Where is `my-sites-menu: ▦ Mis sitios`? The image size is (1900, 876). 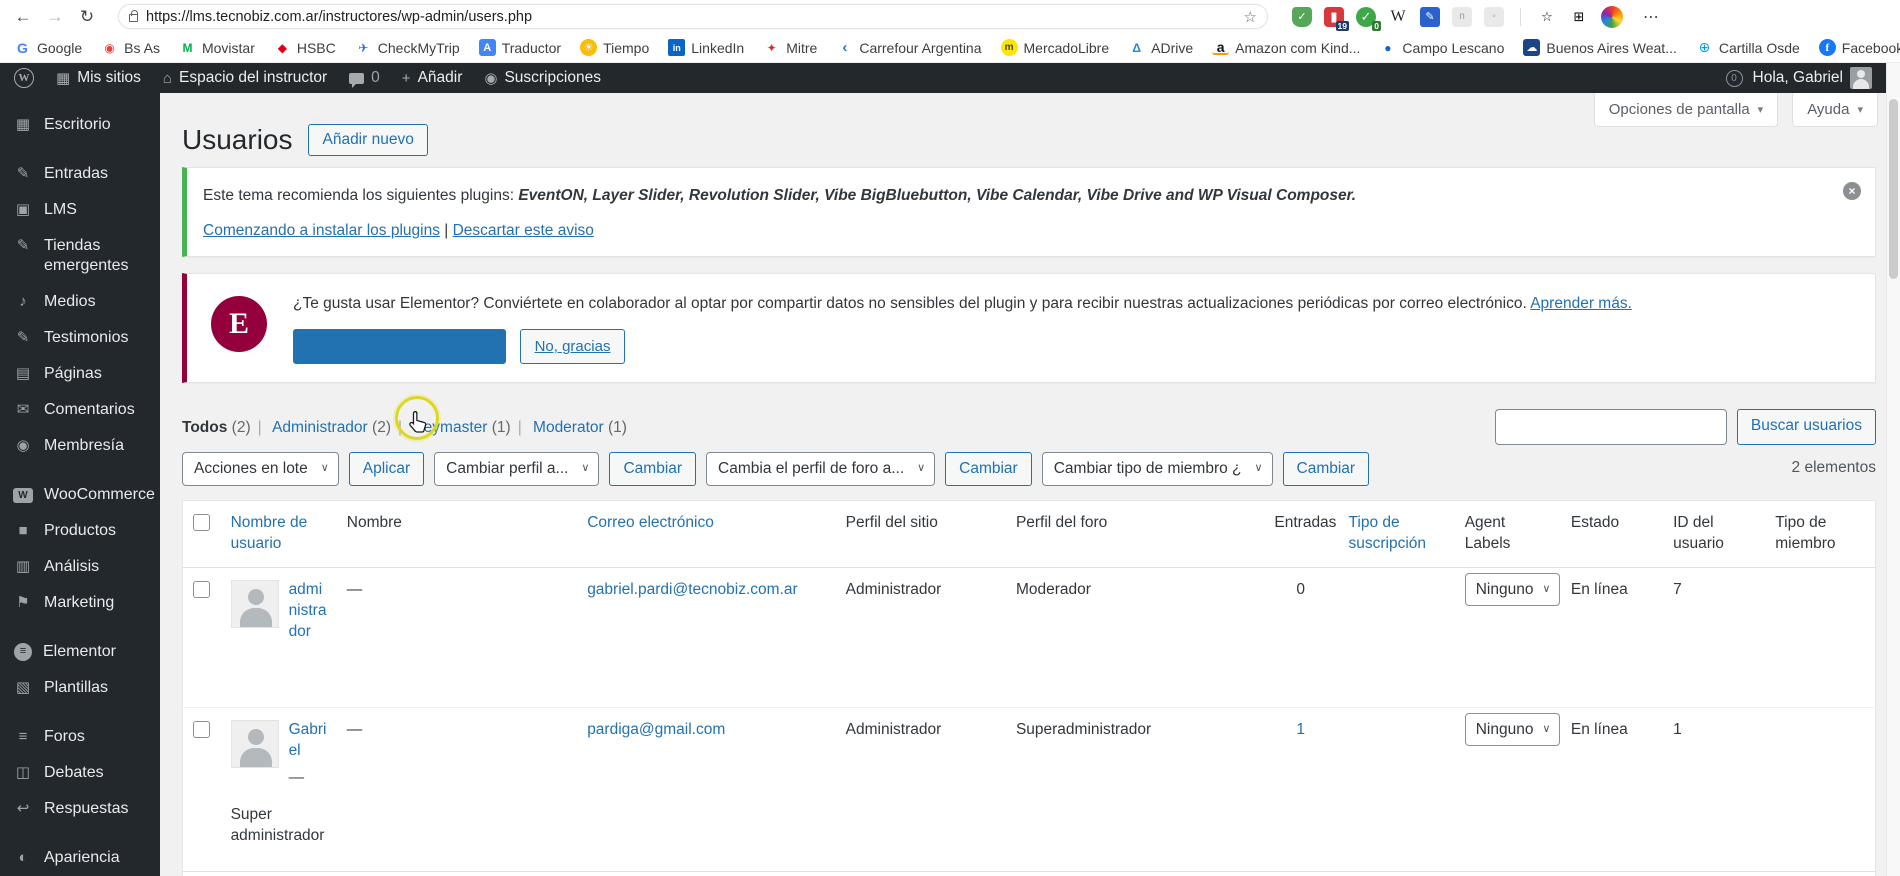 my-sites-menu: ▦ Mis sitios is located at coordinates (98, 78).